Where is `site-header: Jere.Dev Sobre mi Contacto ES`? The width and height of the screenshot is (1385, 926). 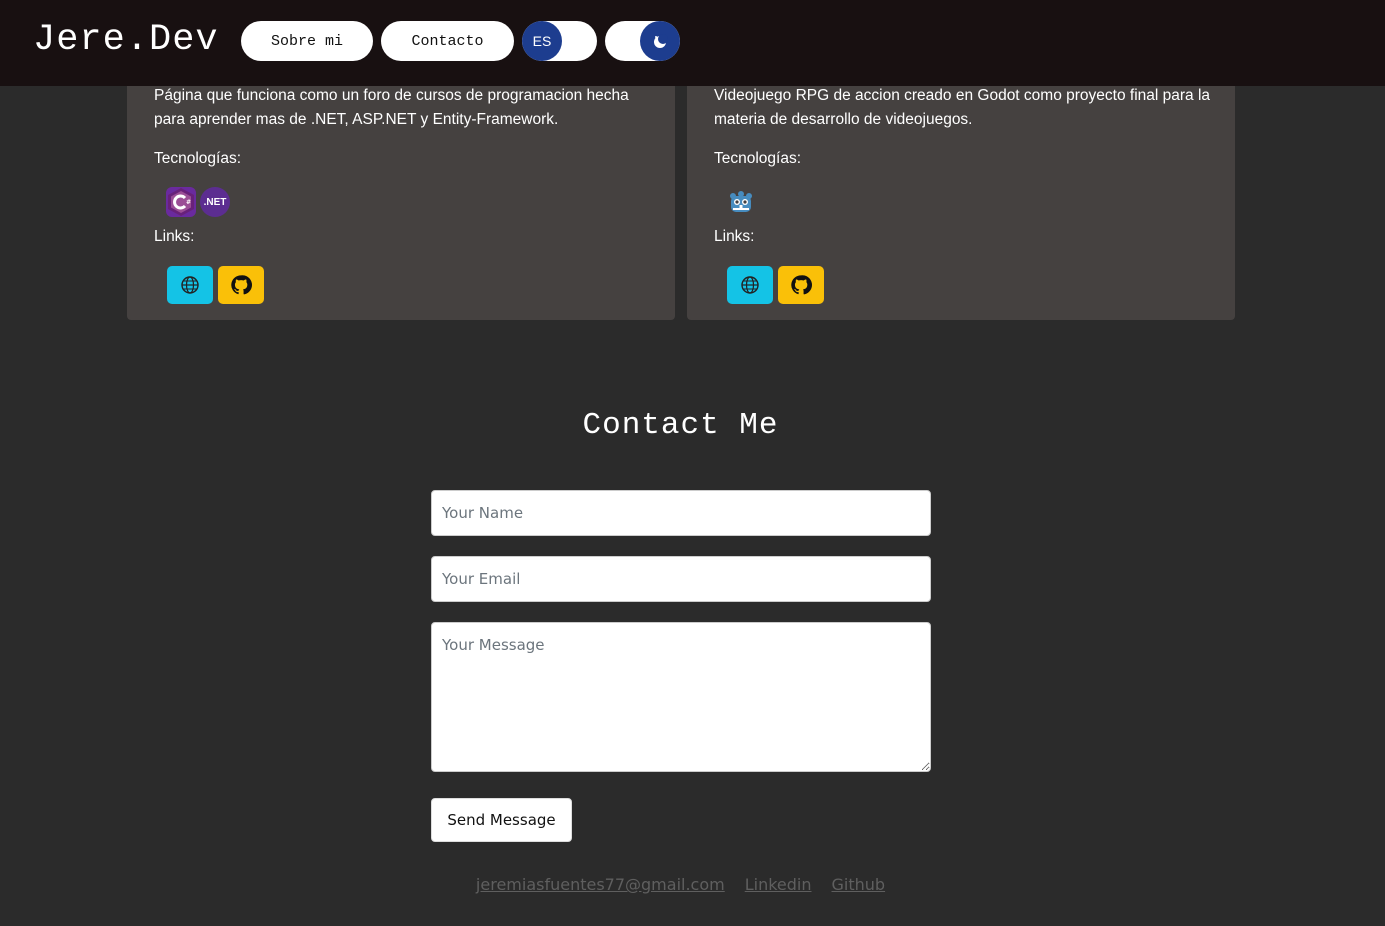 site-header: Jere.Dev Sobre mi Contacto ES is located at coordinates (692, 43).